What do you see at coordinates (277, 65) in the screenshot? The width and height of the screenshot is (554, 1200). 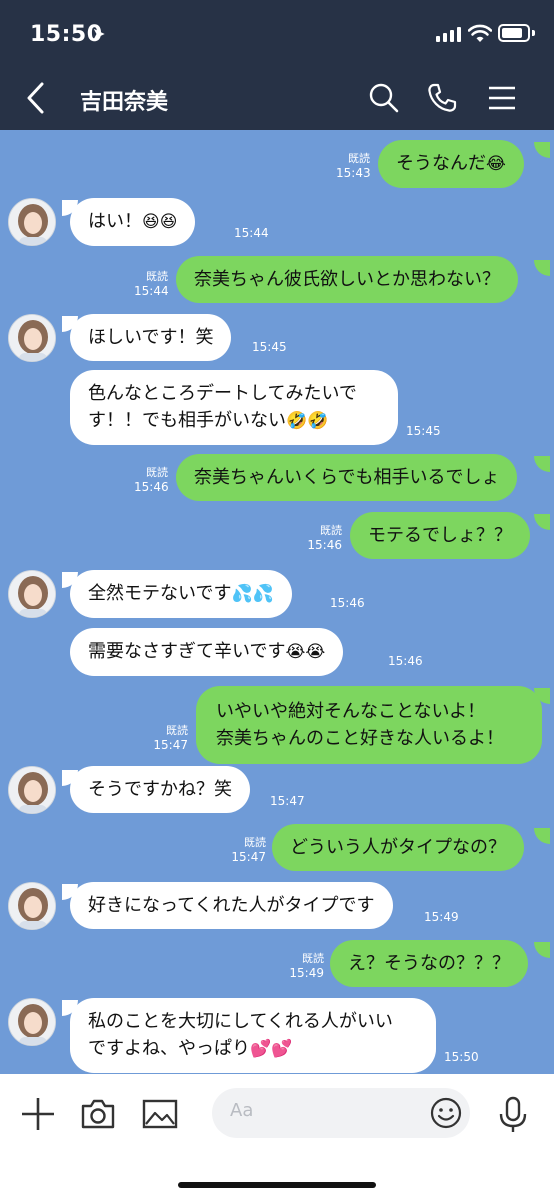 I see `top-bar: 15:50 ➤ 吉田奈美` at bounding box center [277, 65].